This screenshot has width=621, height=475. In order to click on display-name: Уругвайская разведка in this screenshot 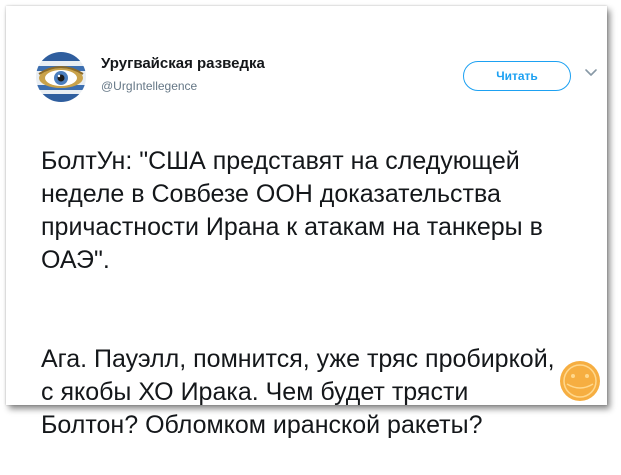, I will do `click(183, 63)`.